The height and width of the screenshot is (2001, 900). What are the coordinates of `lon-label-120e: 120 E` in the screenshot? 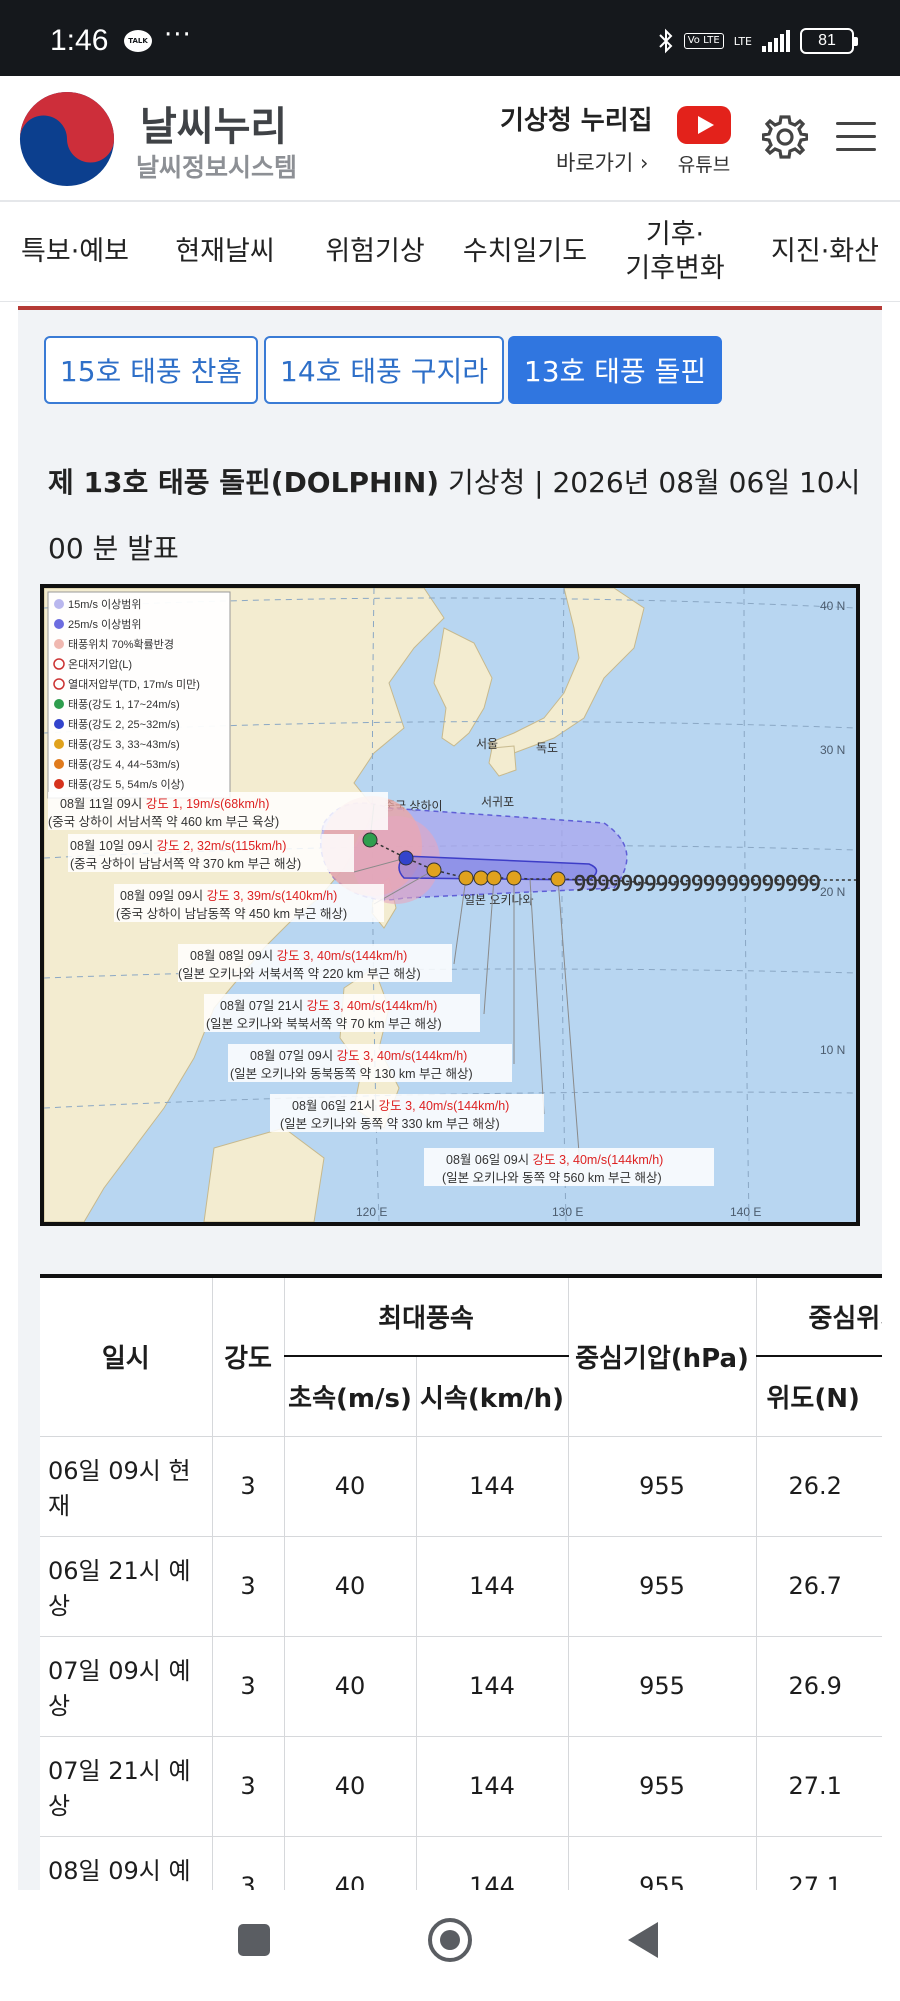 It's located at (371, 1212).